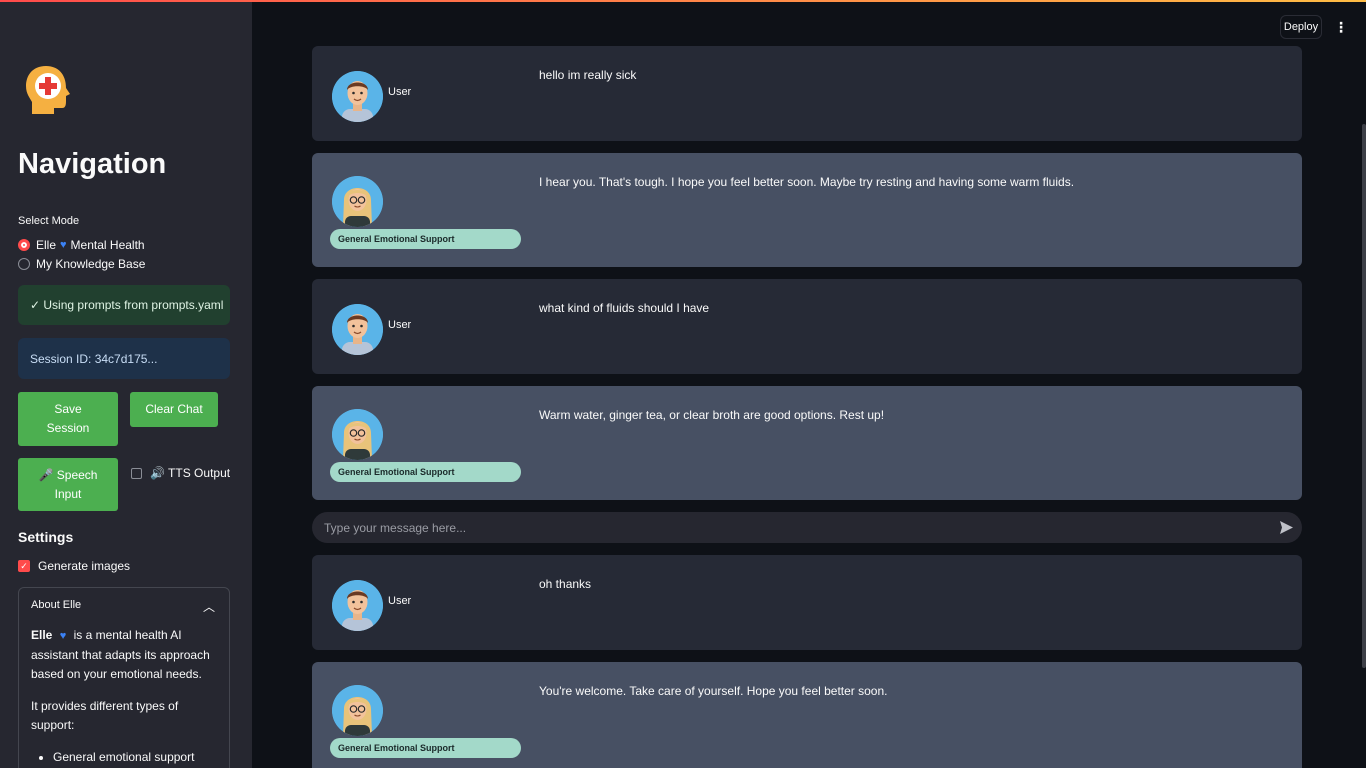 The height and width of the screenshot is (768, 1366). I want to click on radio-selected-icon, so click(24, 245).